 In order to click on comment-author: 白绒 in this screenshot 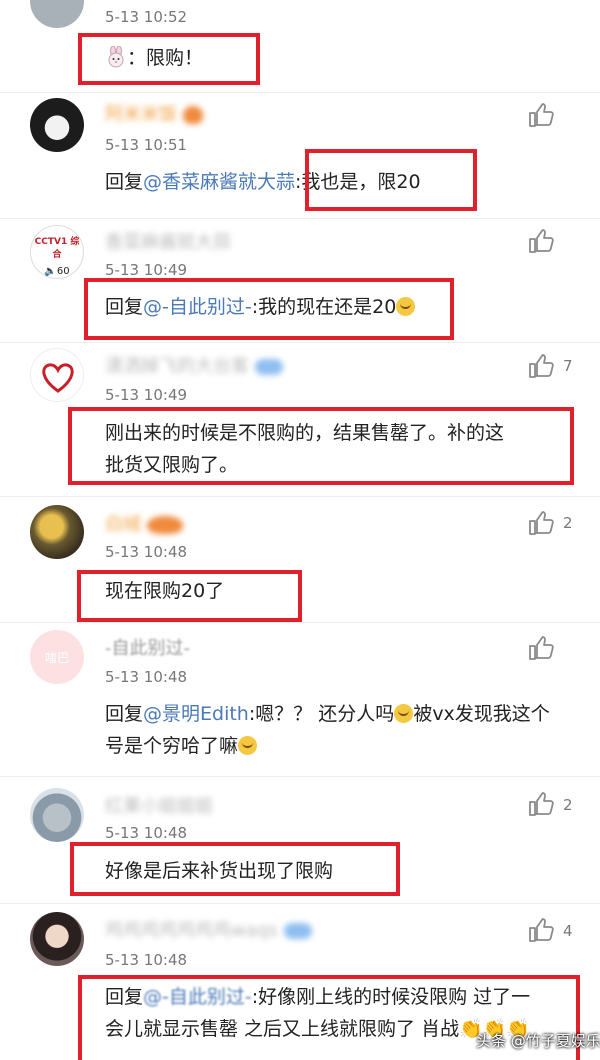, I will do `click(144, 523)`.